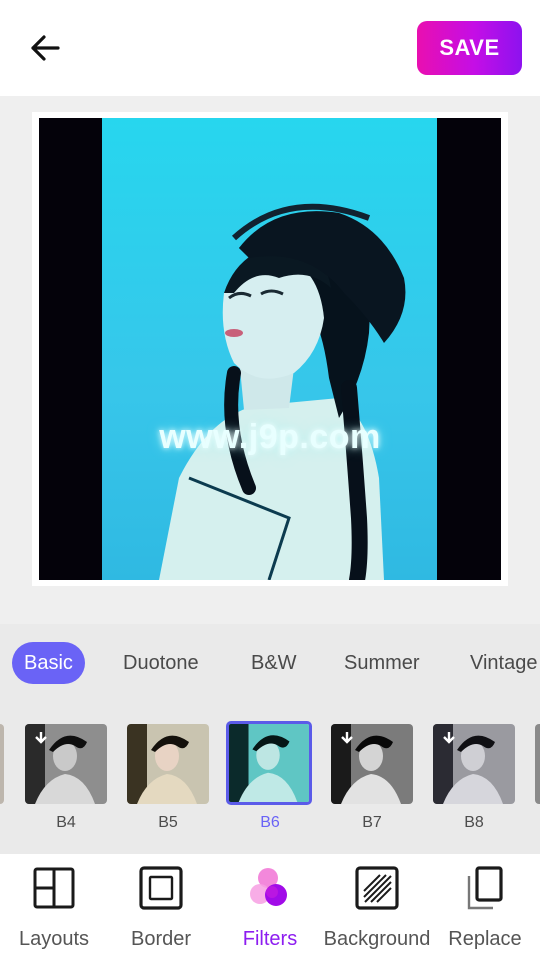 This screenshot has height=960, width=540. Describe the element at coordinates (48, 663) in the screenshot. I see `tab-basic: Basic` at that location.